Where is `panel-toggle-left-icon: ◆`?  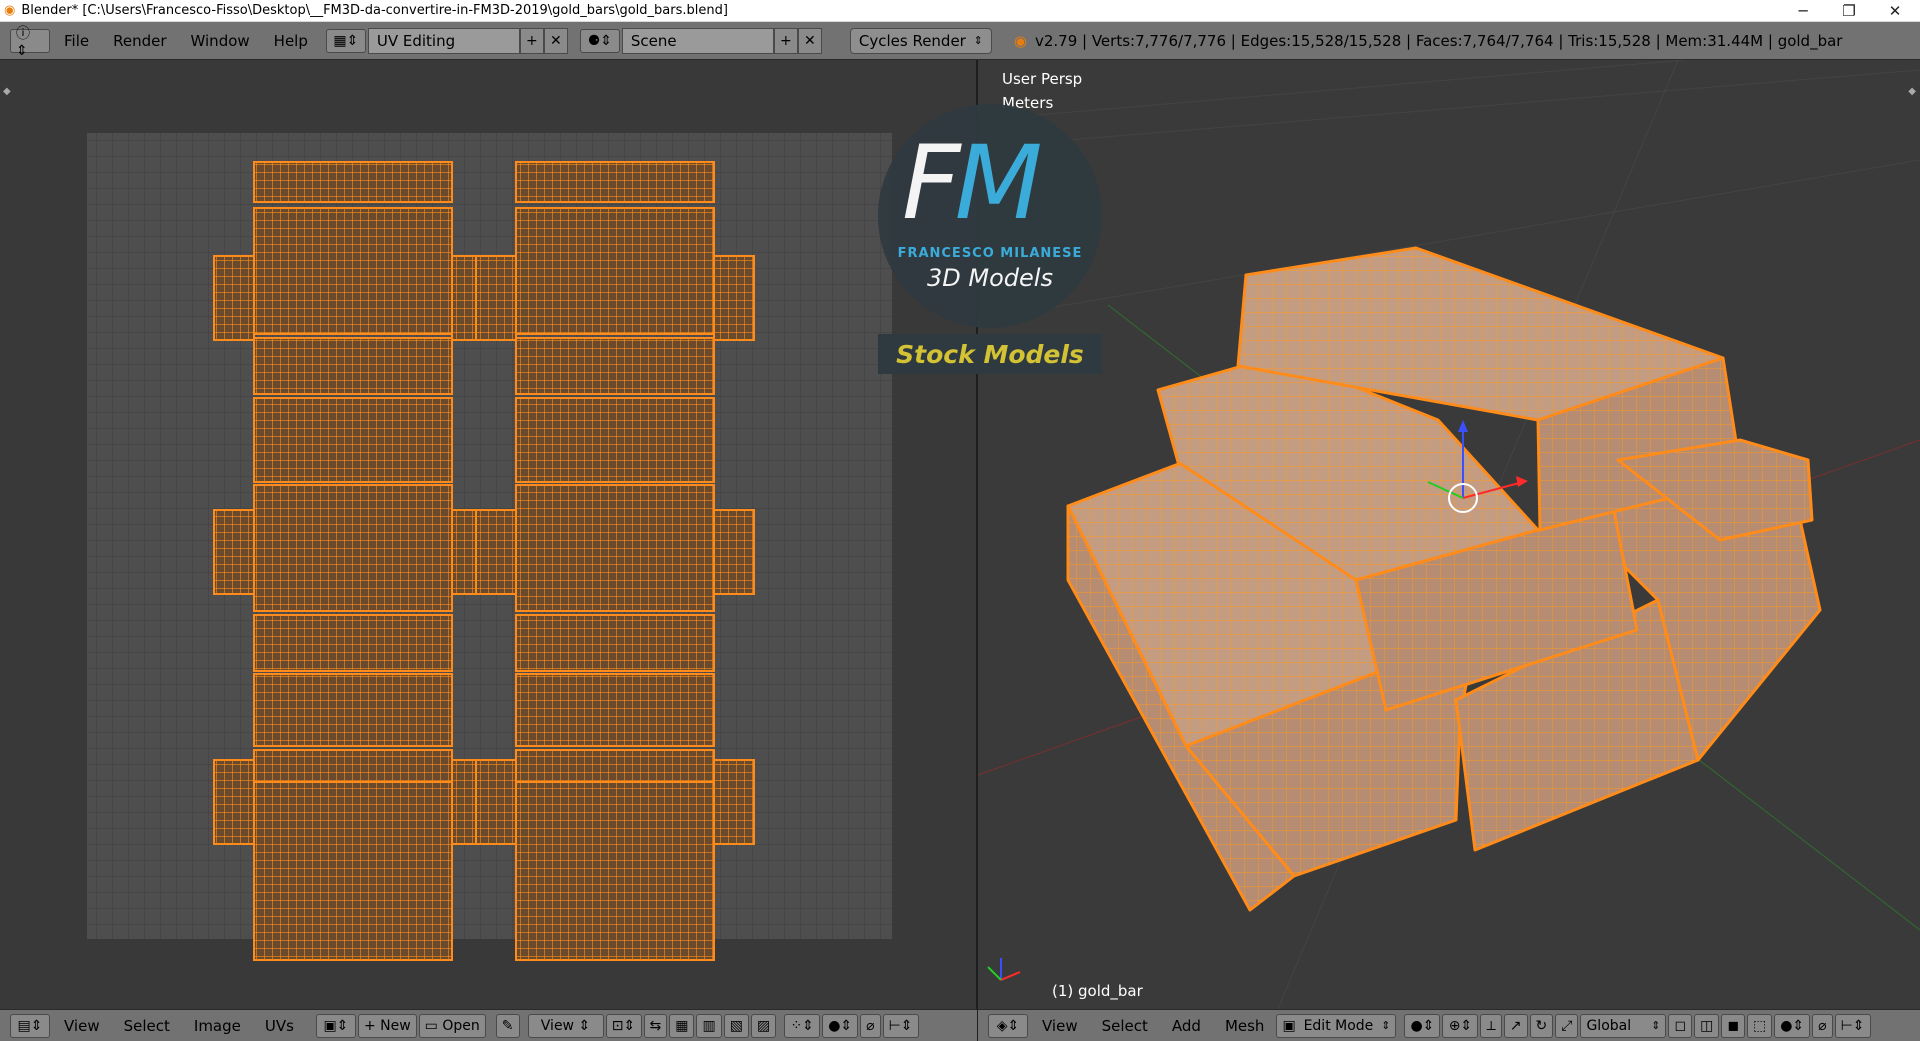 panel-toggle-left-icon: ◆ is located at coordinates (7, 91).